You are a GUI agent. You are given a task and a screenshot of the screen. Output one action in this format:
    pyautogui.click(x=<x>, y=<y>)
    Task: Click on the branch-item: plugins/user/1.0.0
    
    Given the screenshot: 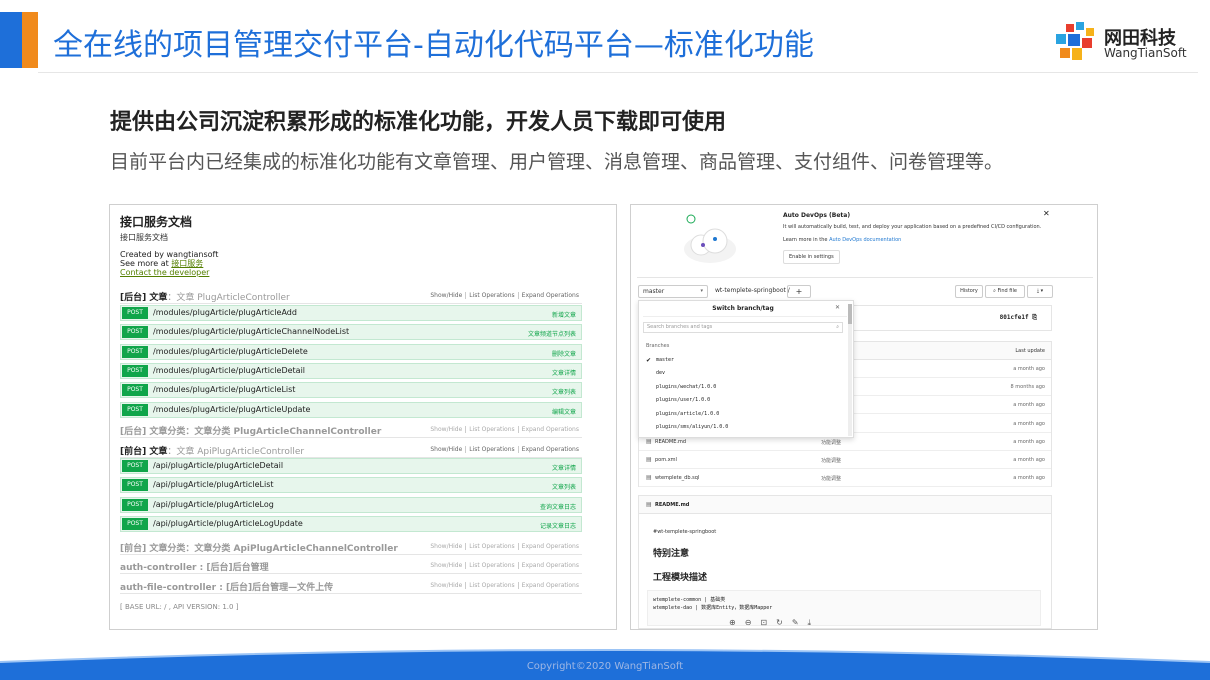 What is the action you would take?
    pyautogui.click(x=683, y=400)
    